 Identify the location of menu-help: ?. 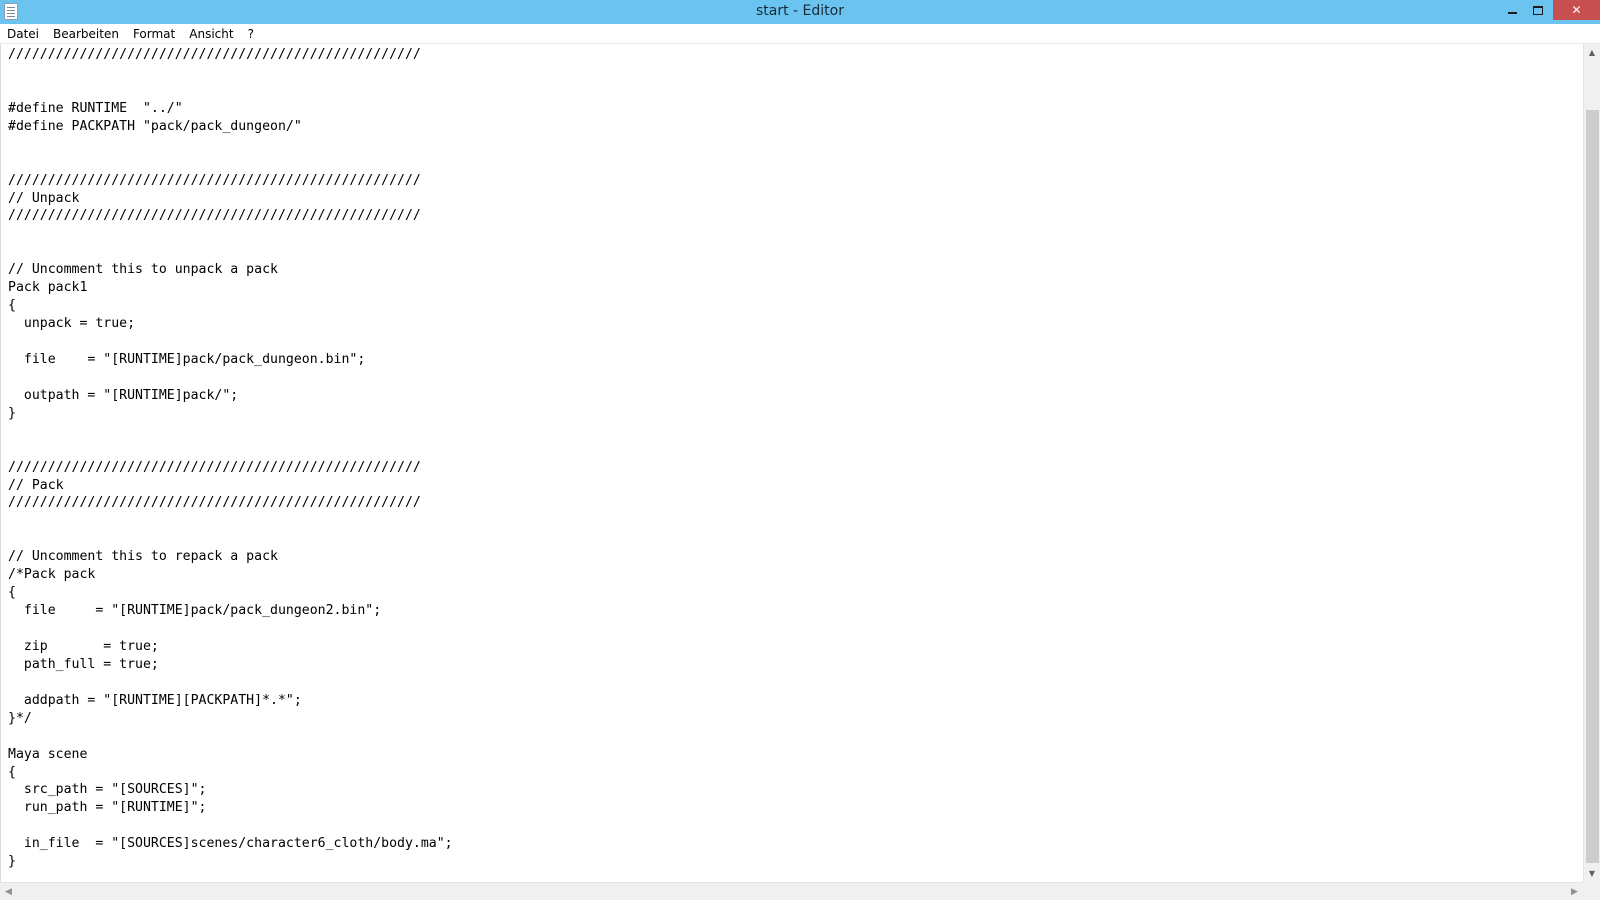
(251, 34).